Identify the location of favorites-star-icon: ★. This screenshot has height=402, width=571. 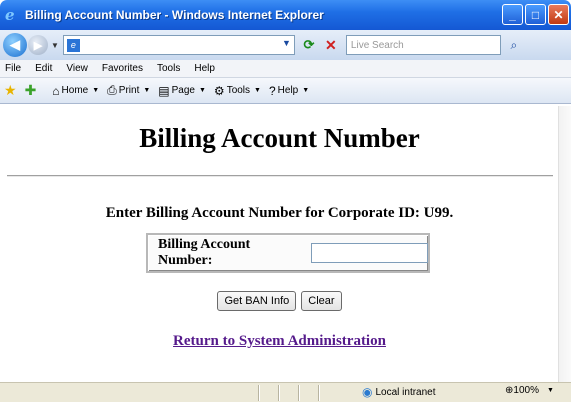
(10, 90).